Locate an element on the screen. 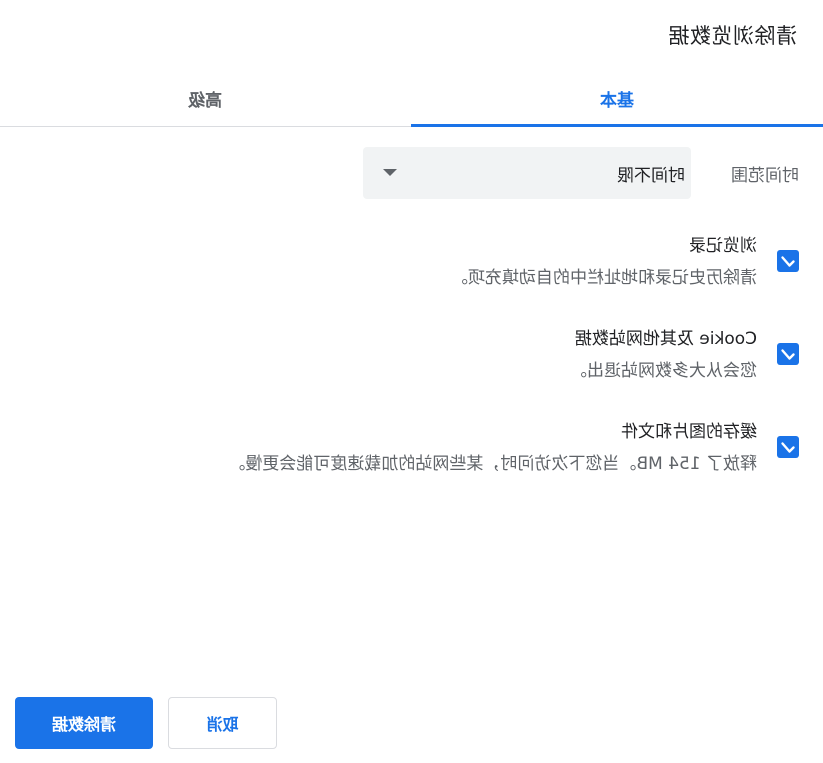 The image size is (823, 763). option-description: 您会从大多数网站退出。 is located at coordinates (663, 371).